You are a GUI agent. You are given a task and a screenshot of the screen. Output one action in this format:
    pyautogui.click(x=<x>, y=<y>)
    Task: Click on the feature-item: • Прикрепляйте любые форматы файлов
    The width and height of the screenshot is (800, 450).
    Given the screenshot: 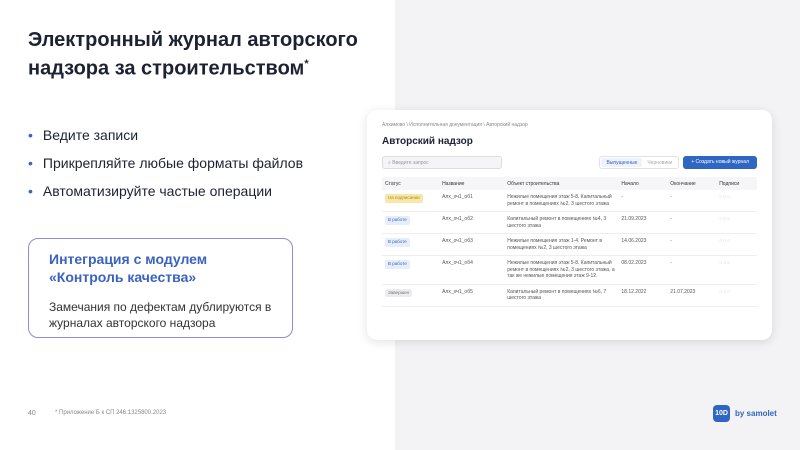 What is the action you would take?
    pyautogui.click(x=165, y=168)
    